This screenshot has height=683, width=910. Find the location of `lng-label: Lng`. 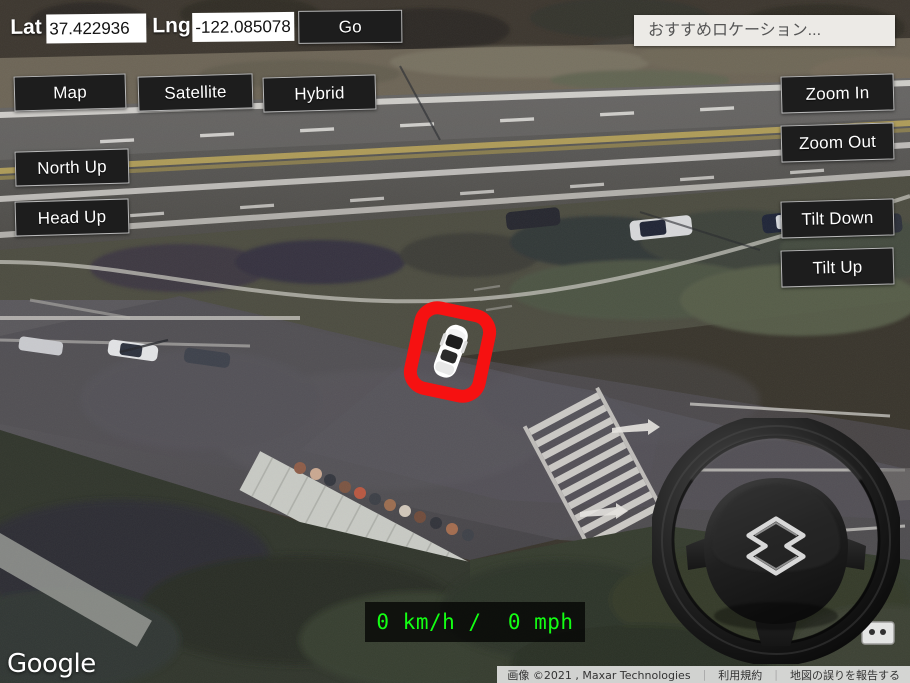

lng-label: Lng is located at coordinates (171, 26).